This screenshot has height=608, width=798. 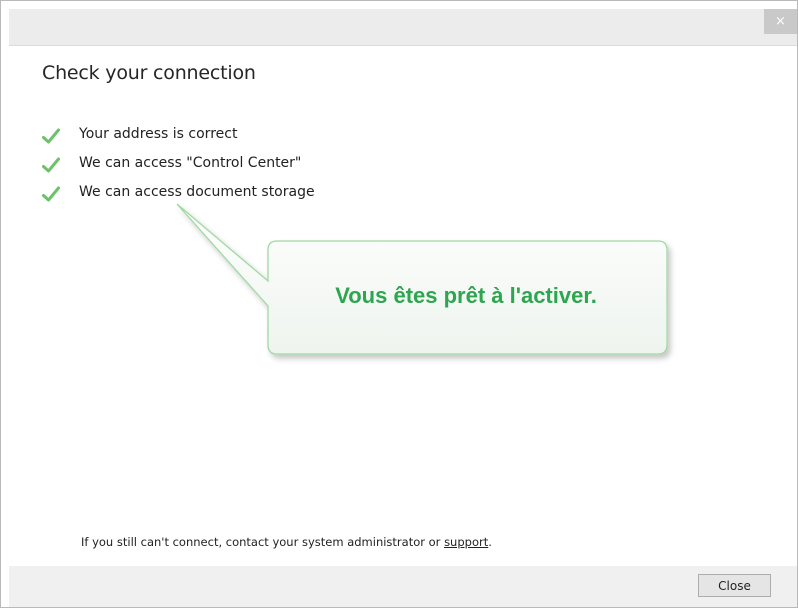 What do you see at coordinates (490, 542) in the screenshot?
I see `help-note-suffix: .` at bounding box center [490, 542].